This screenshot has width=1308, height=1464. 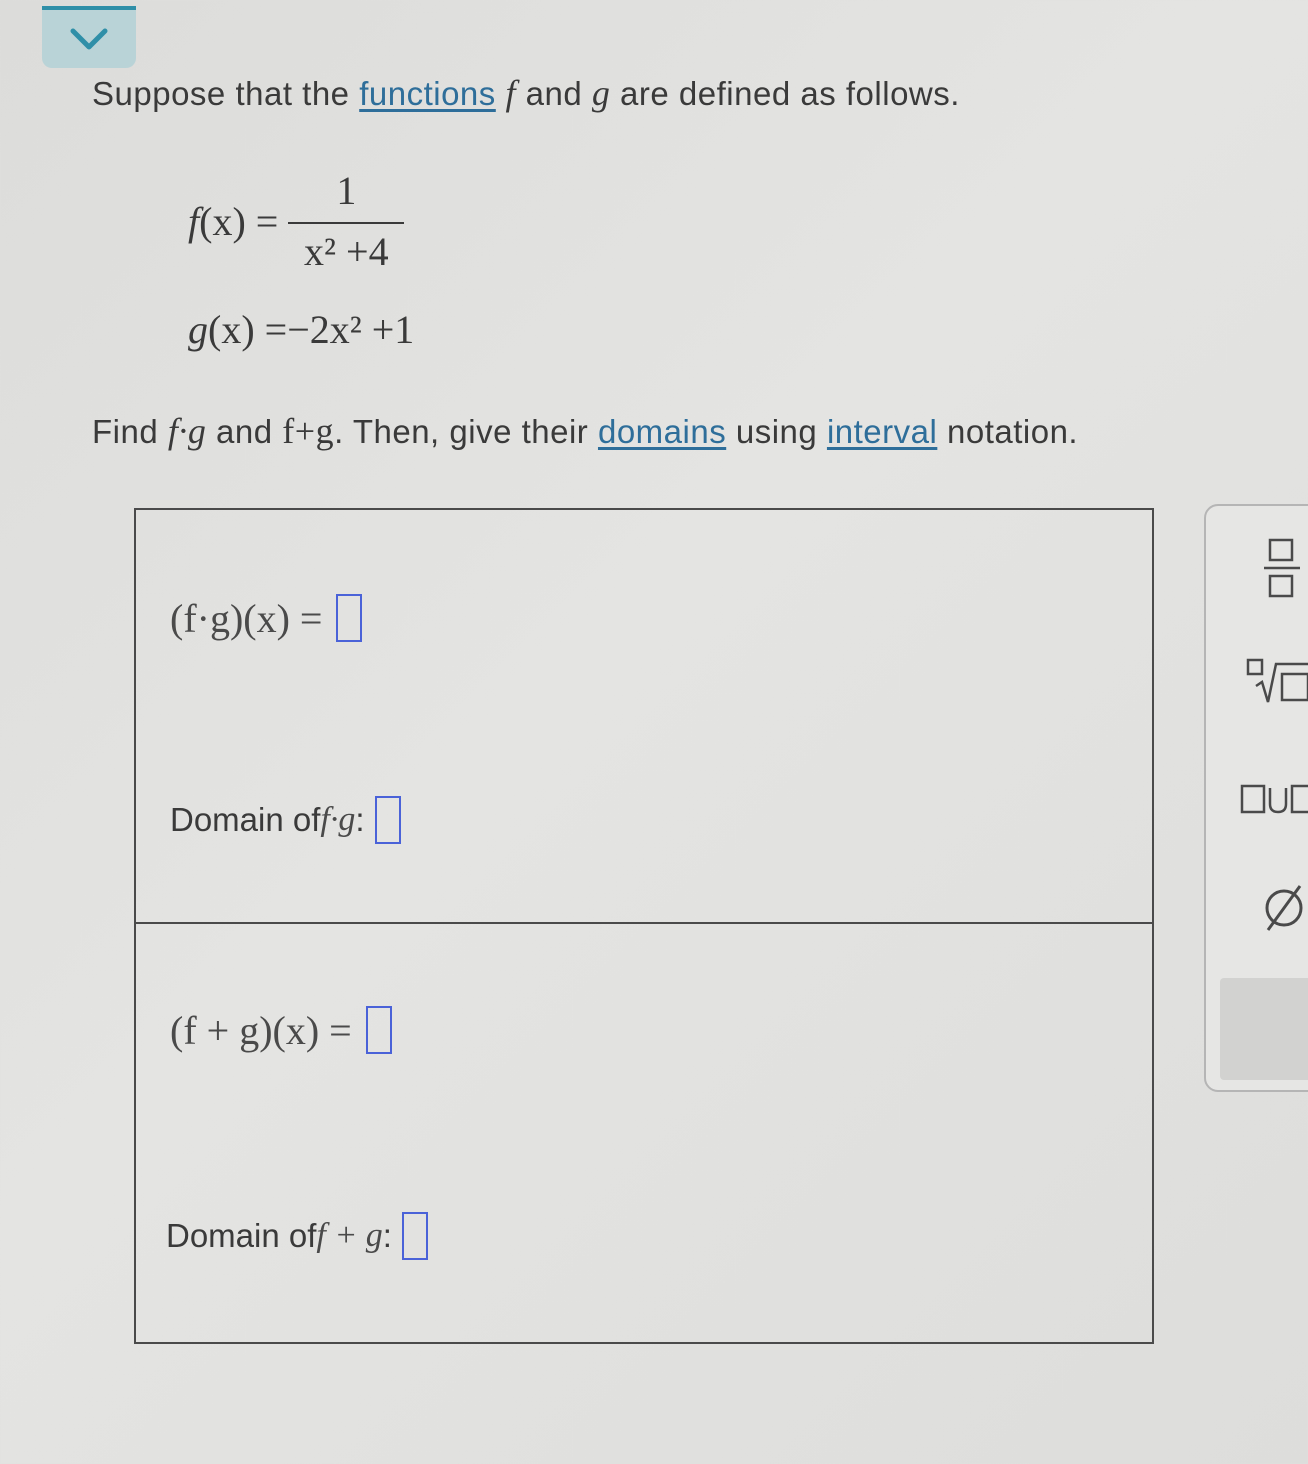 I want to click on interval-link: interval, so click(x=882, y=431).